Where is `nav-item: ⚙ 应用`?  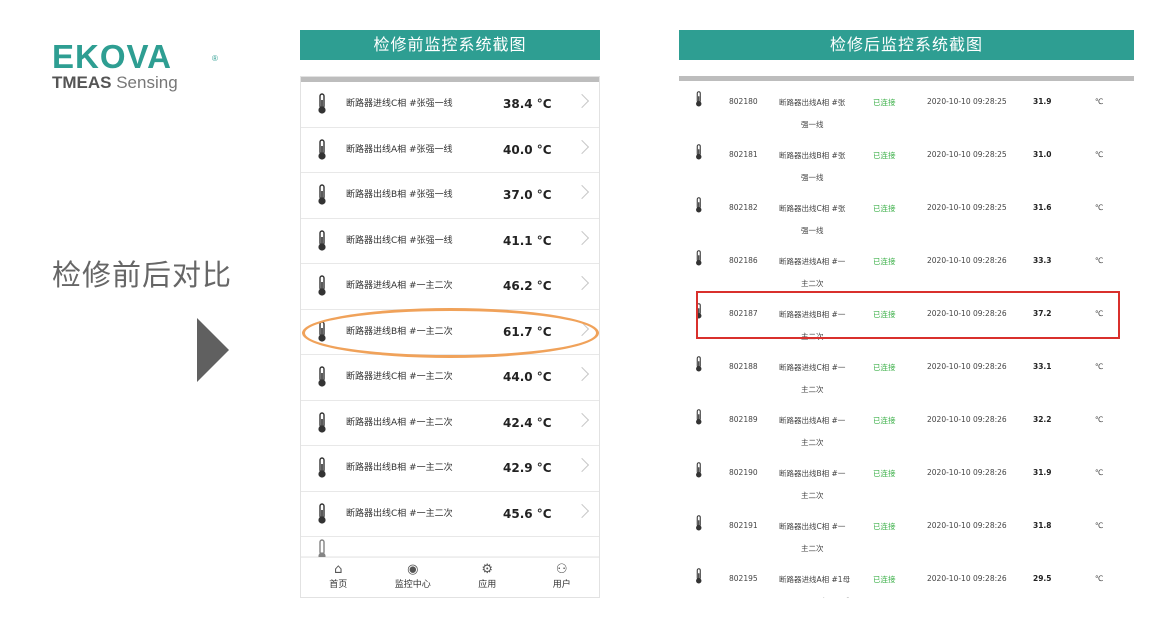 nav-item: ⚙ 应用 is located at coordinates (487, 577).